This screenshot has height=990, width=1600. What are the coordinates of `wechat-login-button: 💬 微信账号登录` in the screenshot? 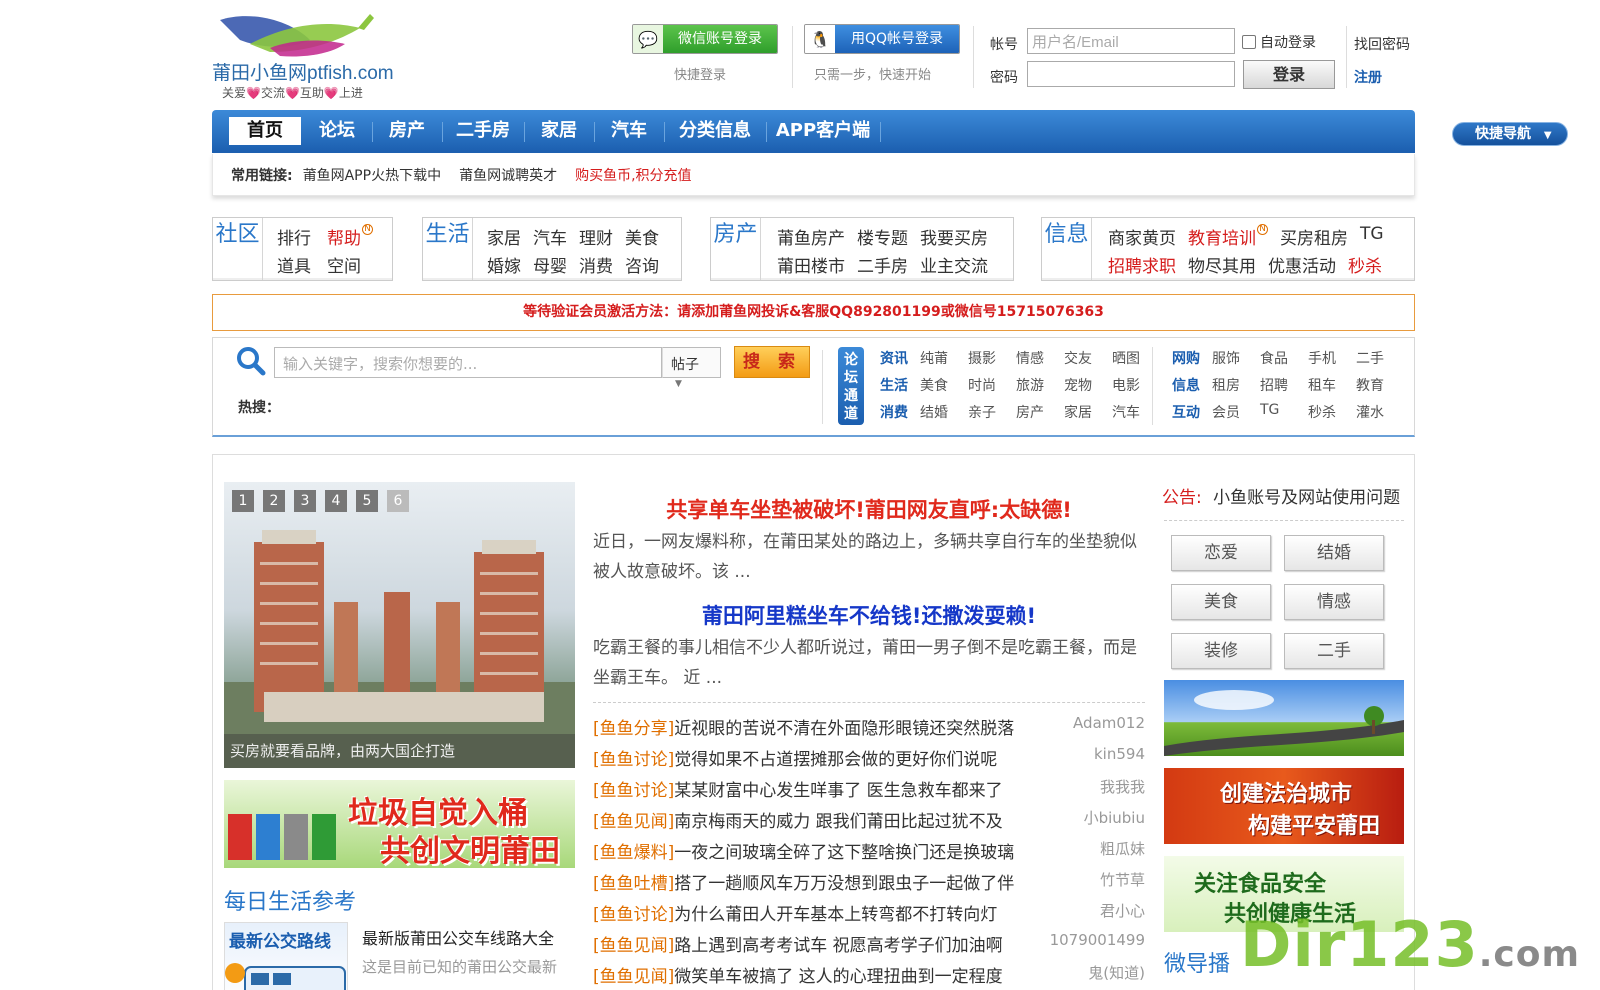 It's located at (705, 39).